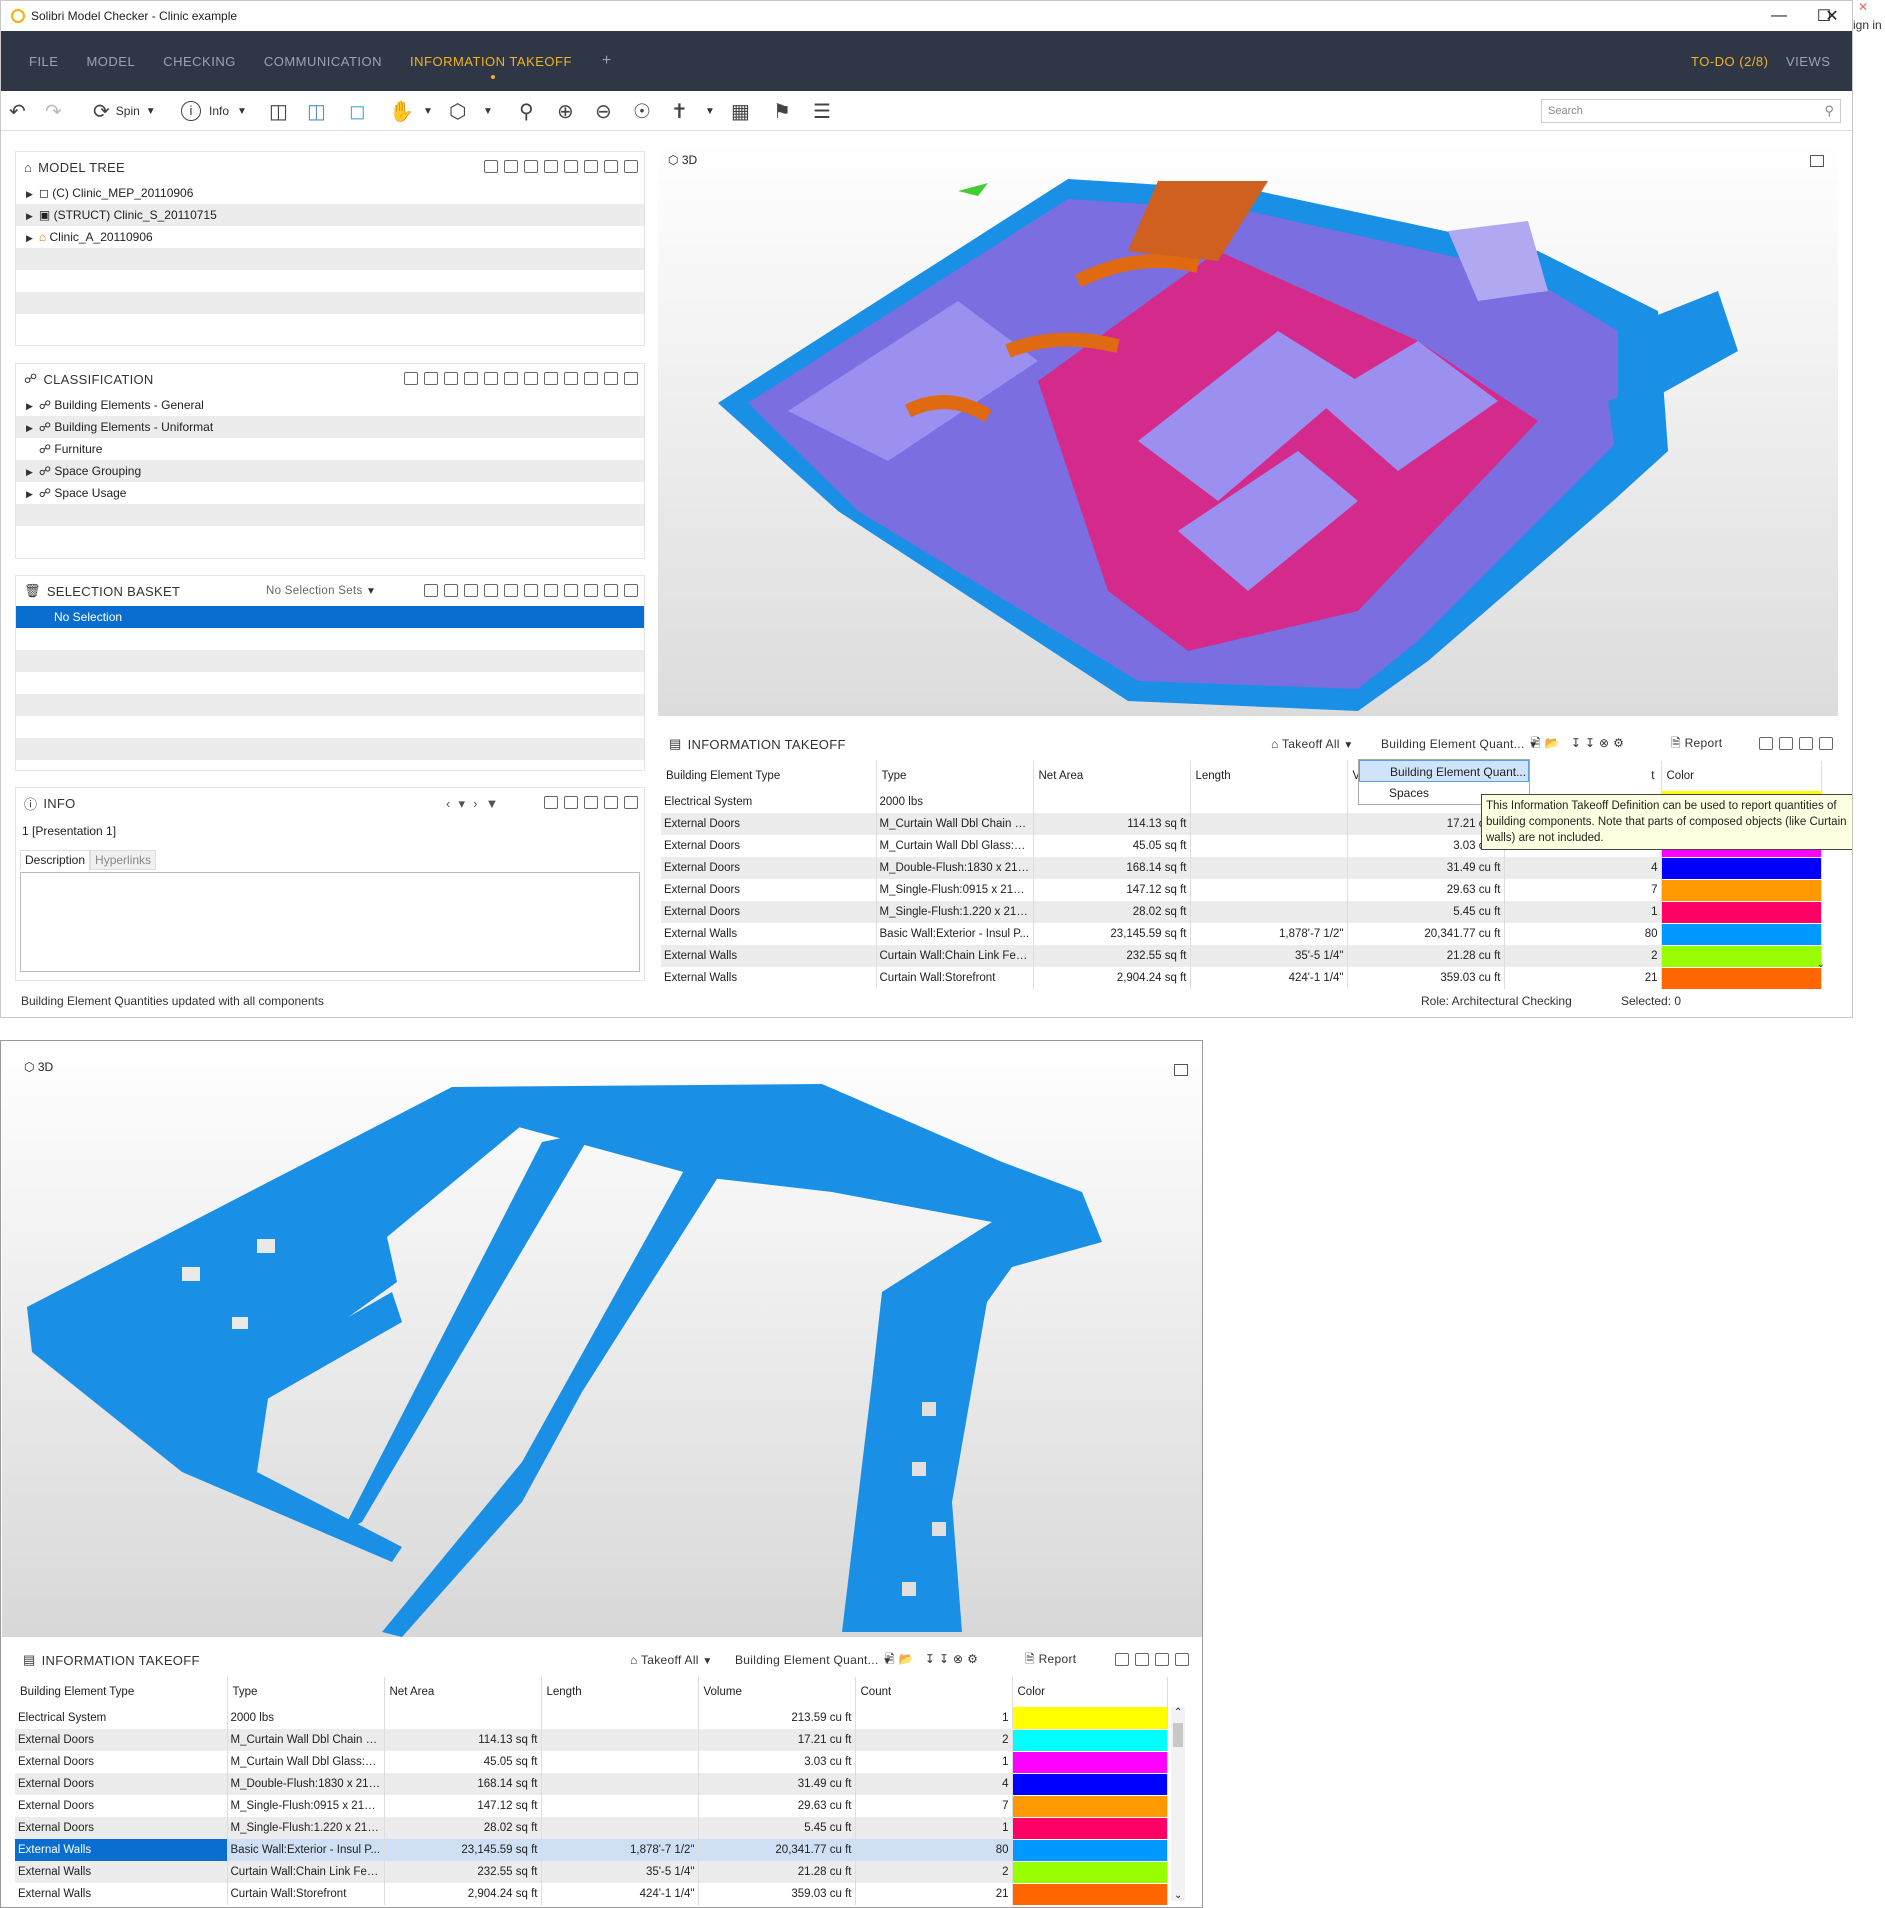  What do you see at coordinates (110, 61) in the screenshot?
I see `menu-model: MODEL` at bounding box center [110, 61].